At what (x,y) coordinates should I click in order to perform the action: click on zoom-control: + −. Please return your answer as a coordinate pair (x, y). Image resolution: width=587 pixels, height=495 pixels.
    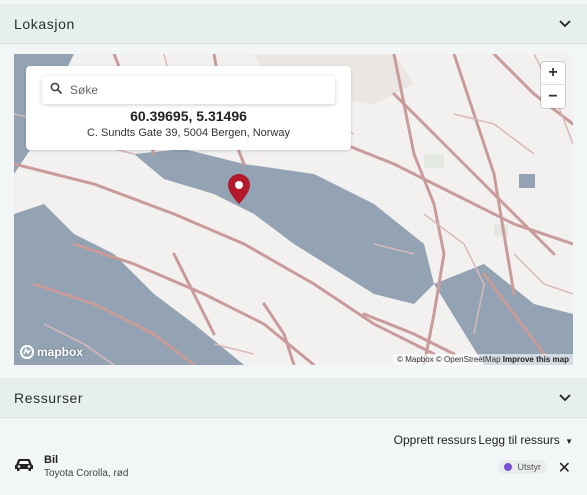
    Looking at the image, I should click on (553, 85).